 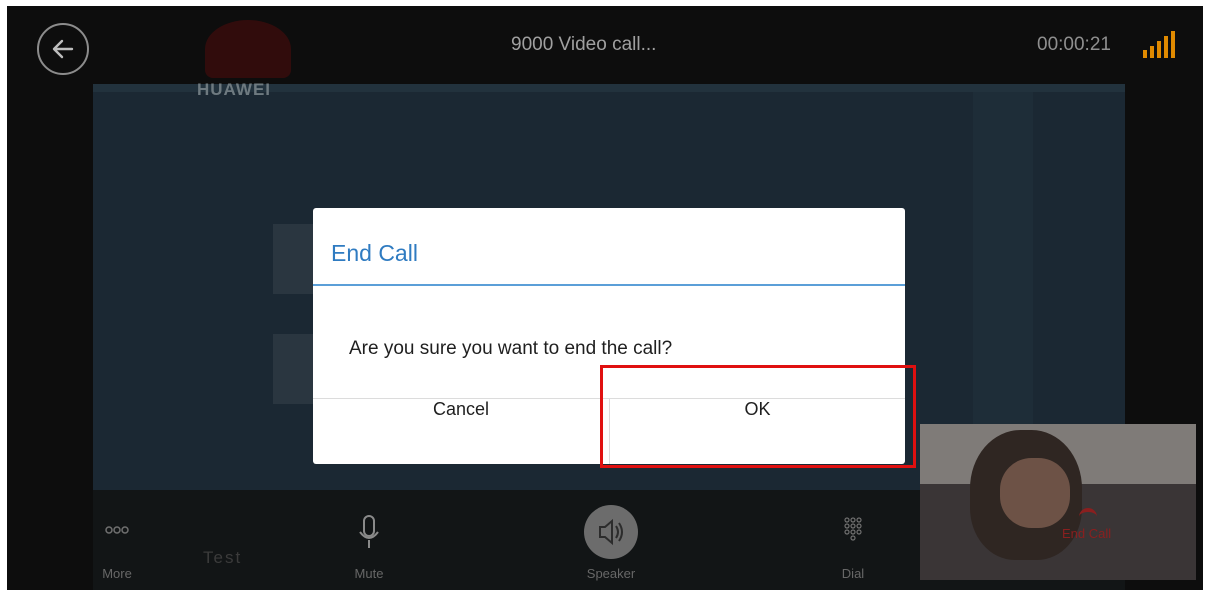 What do you see at coordinates (511, 348) in the screenshot?
I see `dialog-message: Are you sure you want to end the call?` at bounding box center [511, 348].